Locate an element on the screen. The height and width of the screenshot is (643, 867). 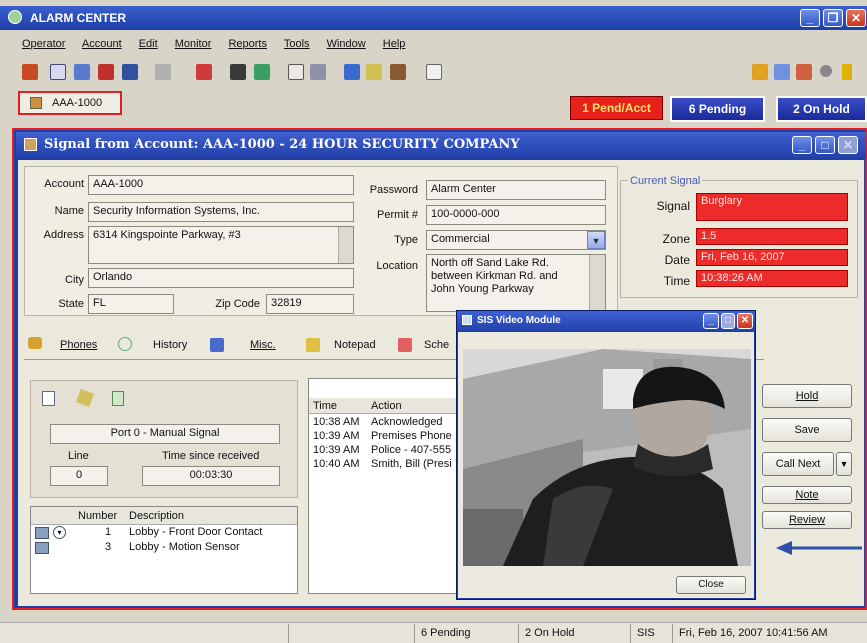
status-user: SIS is located at coordinates (650, 633).